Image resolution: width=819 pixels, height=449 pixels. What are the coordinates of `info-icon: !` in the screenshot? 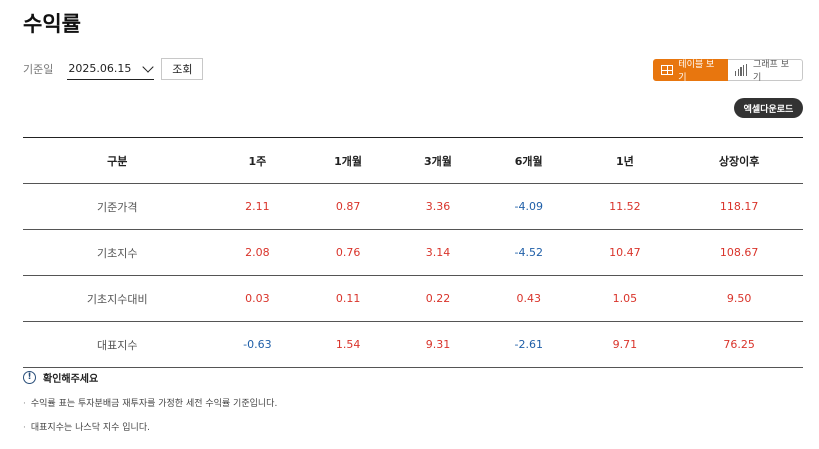 It's located at (29, 377).